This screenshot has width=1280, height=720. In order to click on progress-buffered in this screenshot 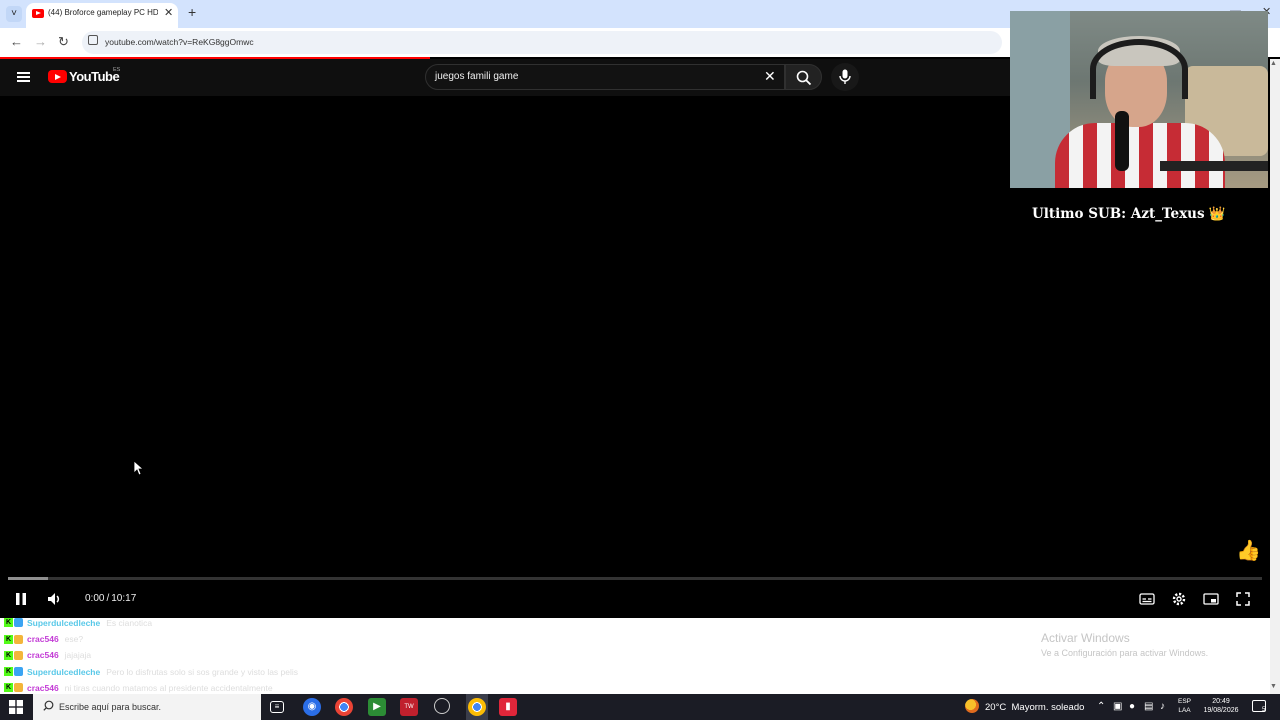, I will do `click(28, 578)`.